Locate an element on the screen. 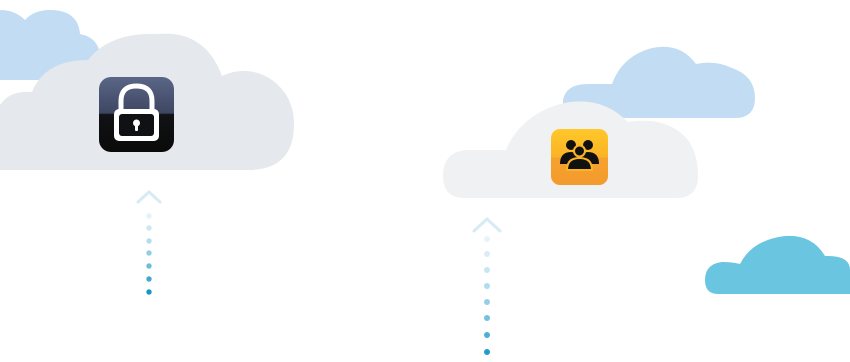 This screenshot has width=850, height=362. upload-arrow-right is located at coordinates (487, 286).